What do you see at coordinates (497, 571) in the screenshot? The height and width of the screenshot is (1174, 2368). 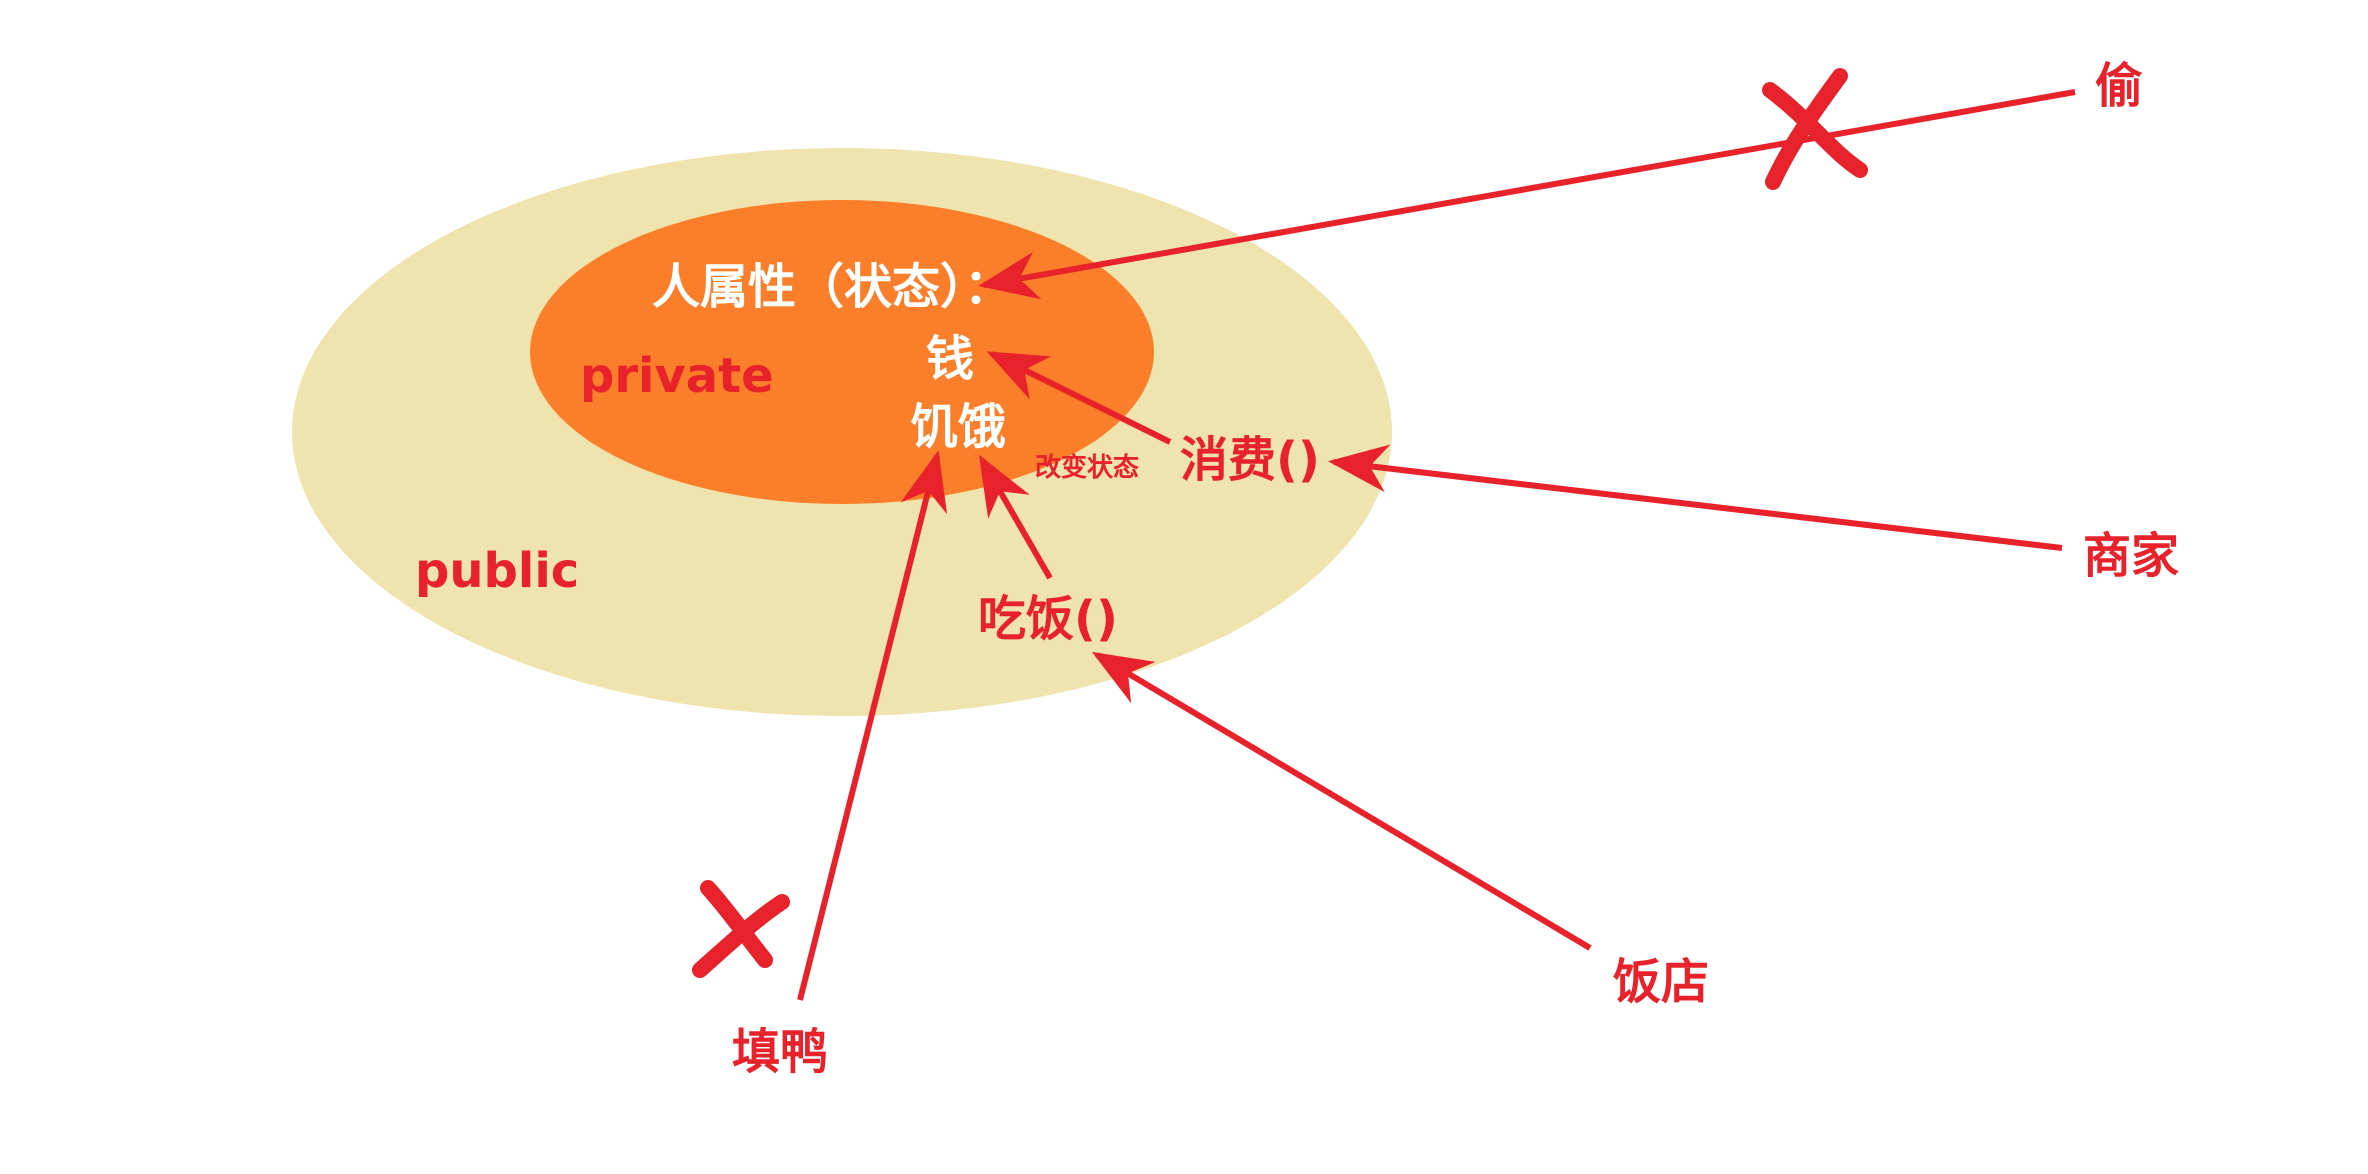 I see `public-label: public` at bounding box center [497, 571].